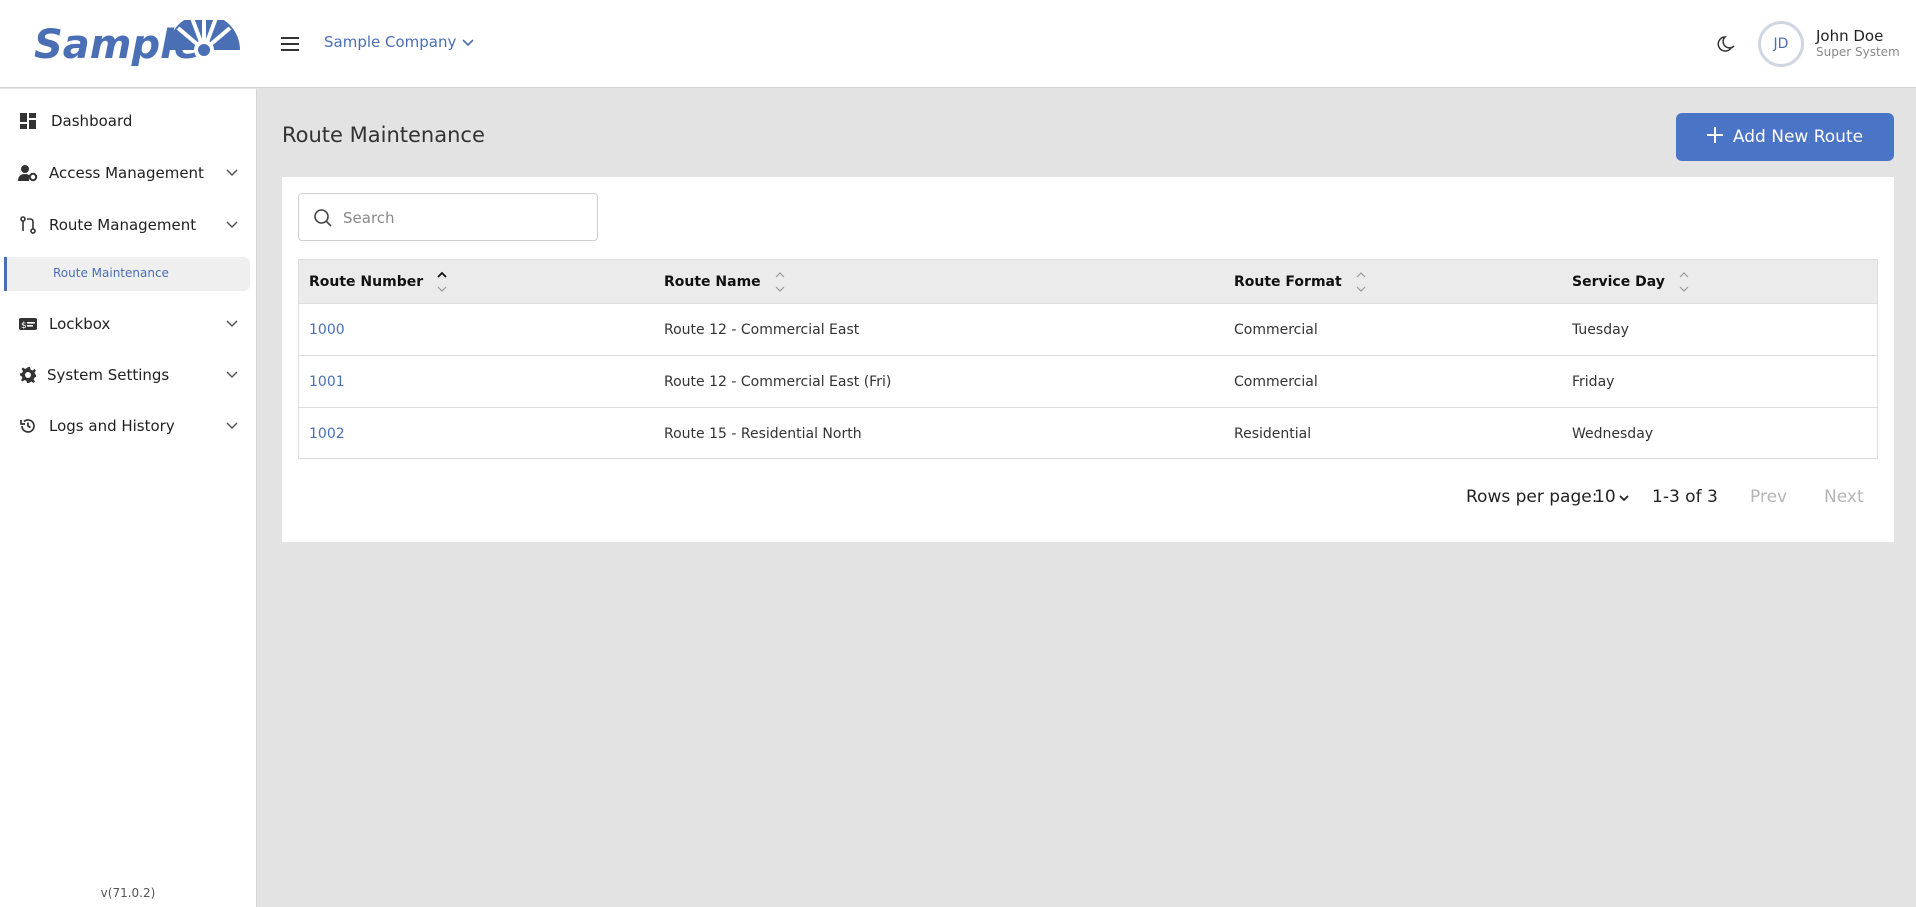 The image size is (1916, 907). I want to click on column-header-route-number: Route Number, so click(378, 282).